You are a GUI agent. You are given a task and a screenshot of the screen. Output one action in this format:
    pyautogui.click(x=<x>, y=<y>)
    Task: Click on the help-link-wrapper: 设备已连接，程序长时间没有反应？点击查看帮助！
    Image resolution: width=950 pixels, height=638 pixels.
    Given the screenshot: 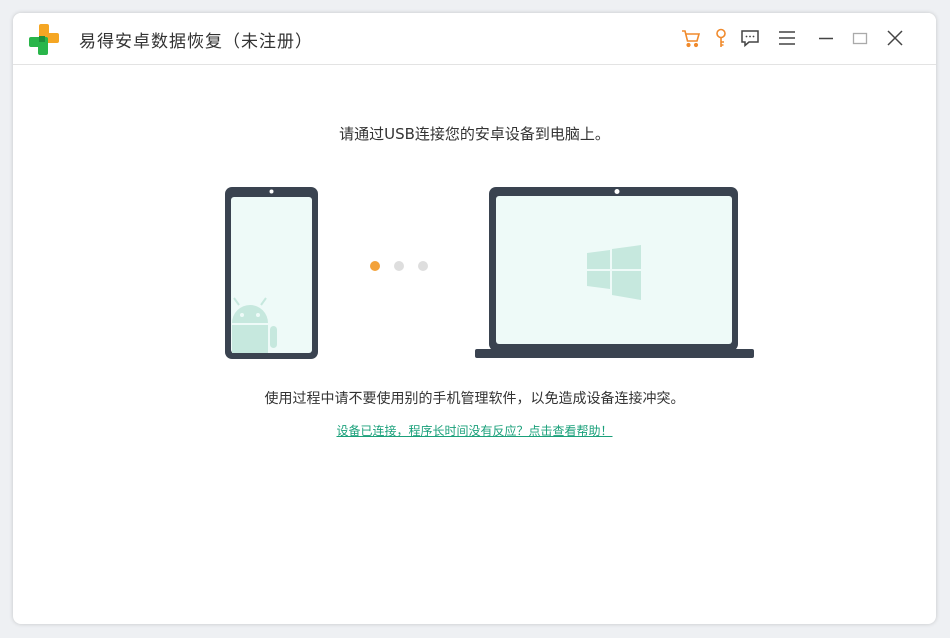 What is the action you would take?
    pyautogui.click(x=474, y=430)
    